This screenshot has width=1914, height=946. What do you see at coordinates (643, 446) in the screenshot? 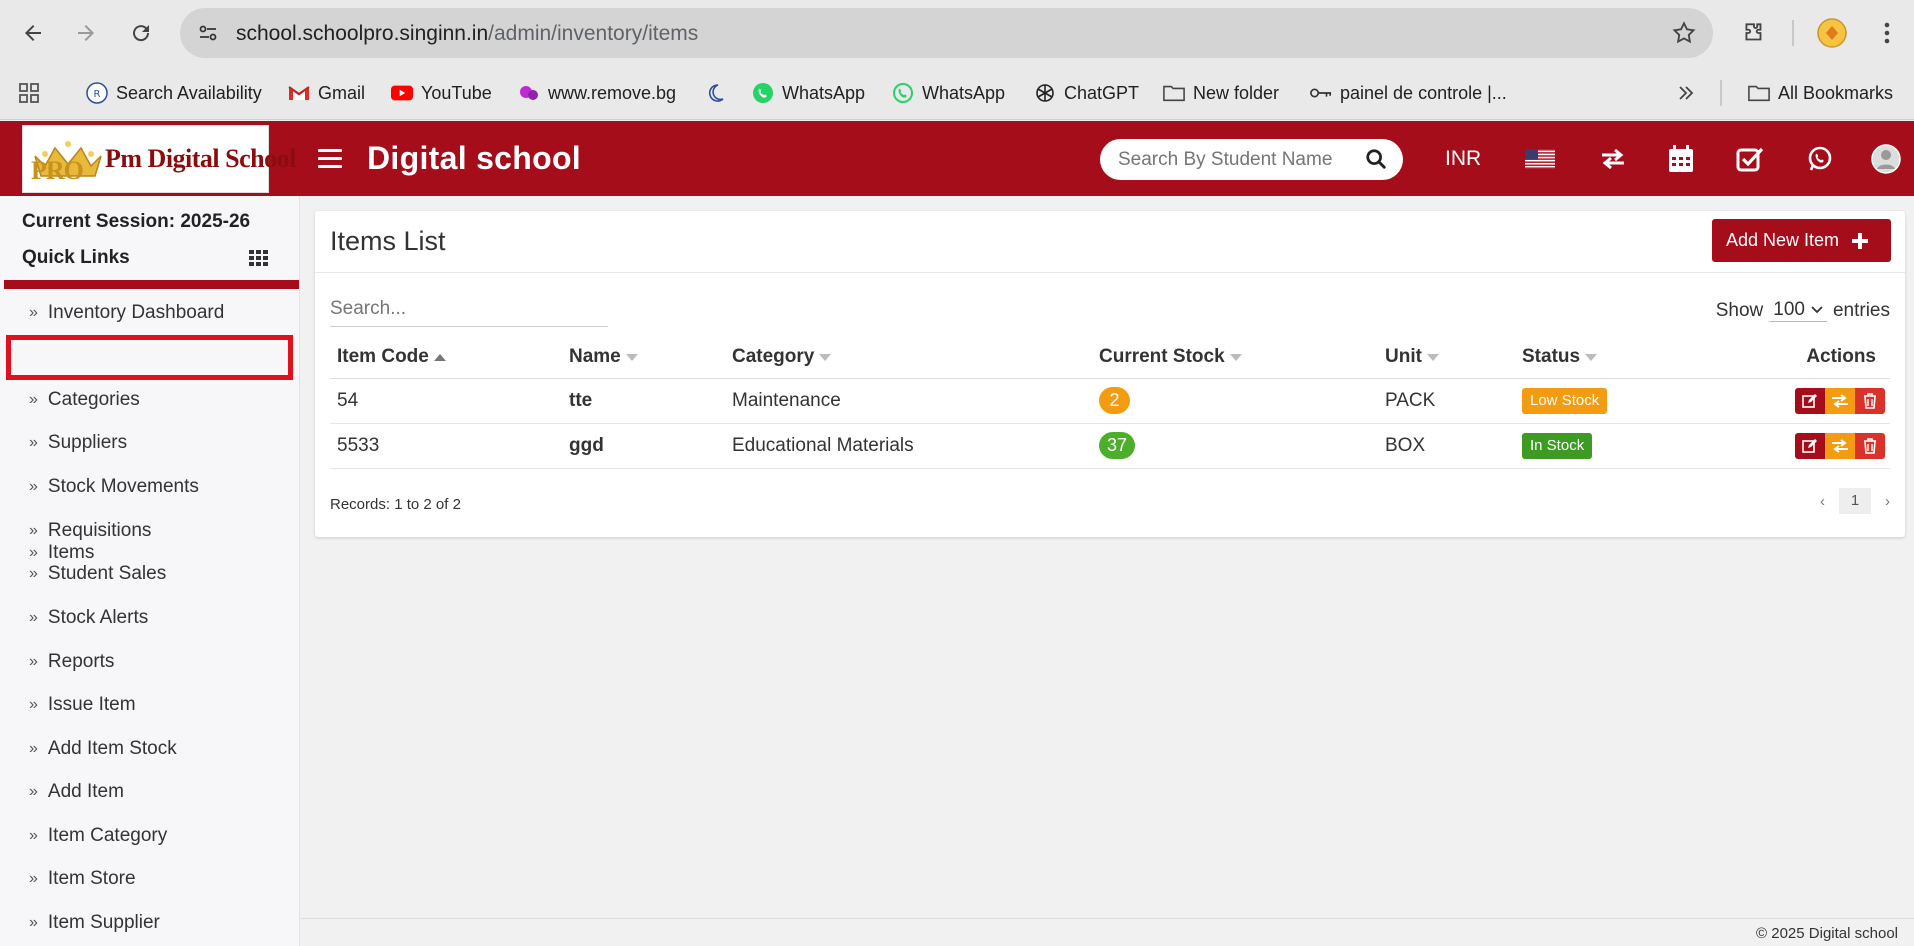
I see `item-name-cell: ggd` at bounding box center [643, 446].